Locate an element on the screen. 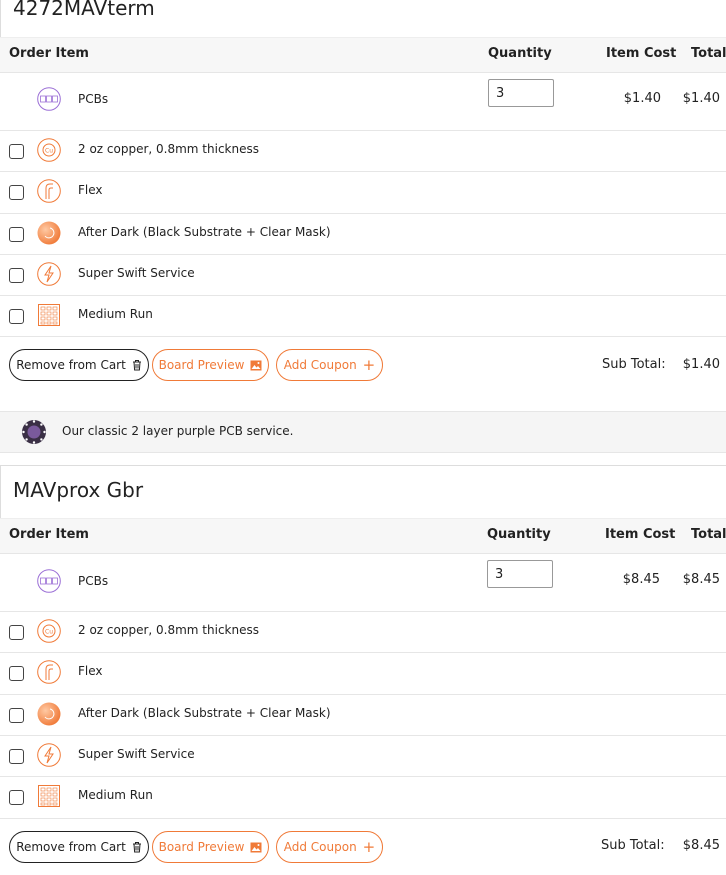 The image size is (726, 875). subtotal-value: $8.45 is located at coordinates (701, 845).